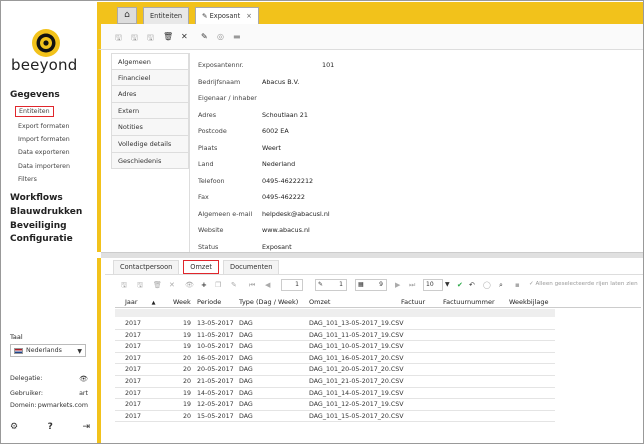 This screenshot has height=444, width=644. Describe the element at coordinates (44, 139) in the screenshot. I see `nav-import-formaten: Import formaten` at that location.